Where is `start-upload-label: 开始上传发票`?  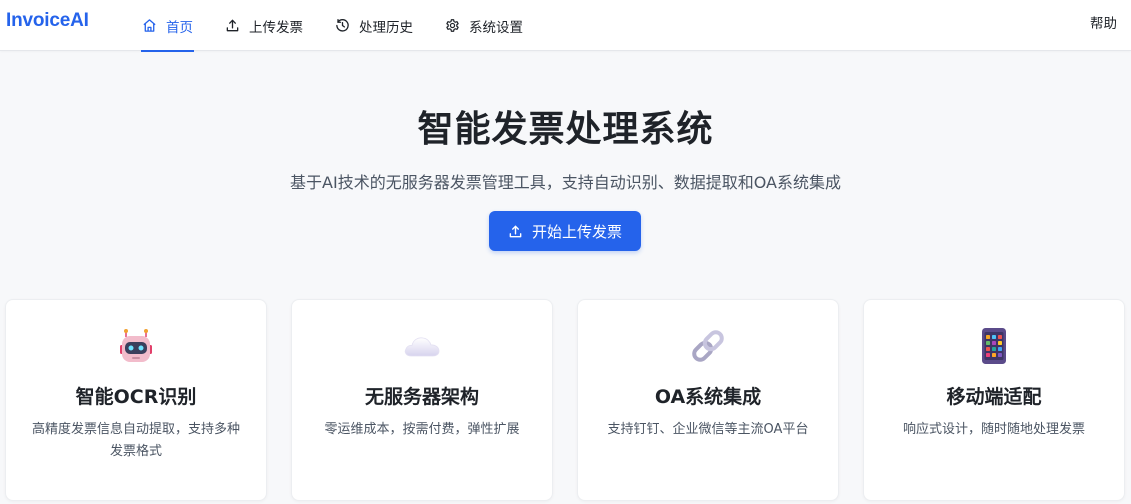 start-upload-label: 开始上传发票 is located at coordinates (576, 231).